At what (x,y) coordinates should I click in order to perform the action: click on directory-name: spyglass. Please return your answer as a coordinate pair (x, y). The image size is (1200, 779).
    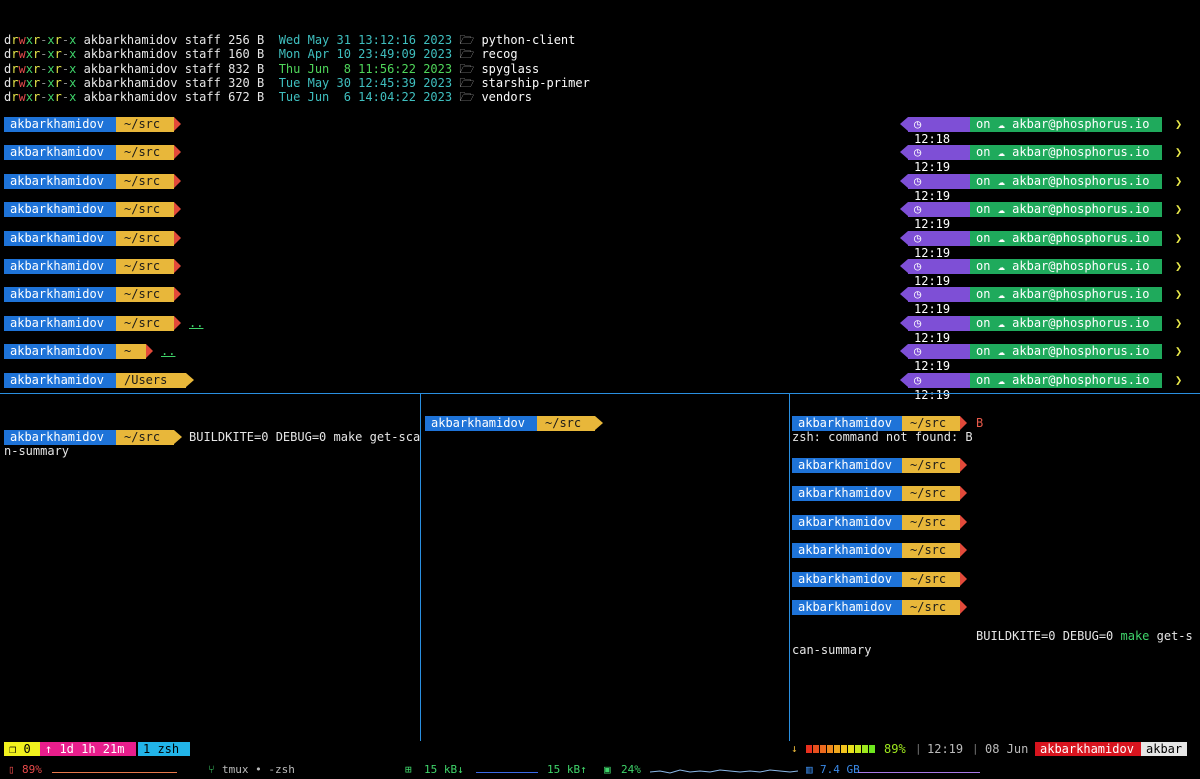
    Looking at the image, I should click on (510, 69).